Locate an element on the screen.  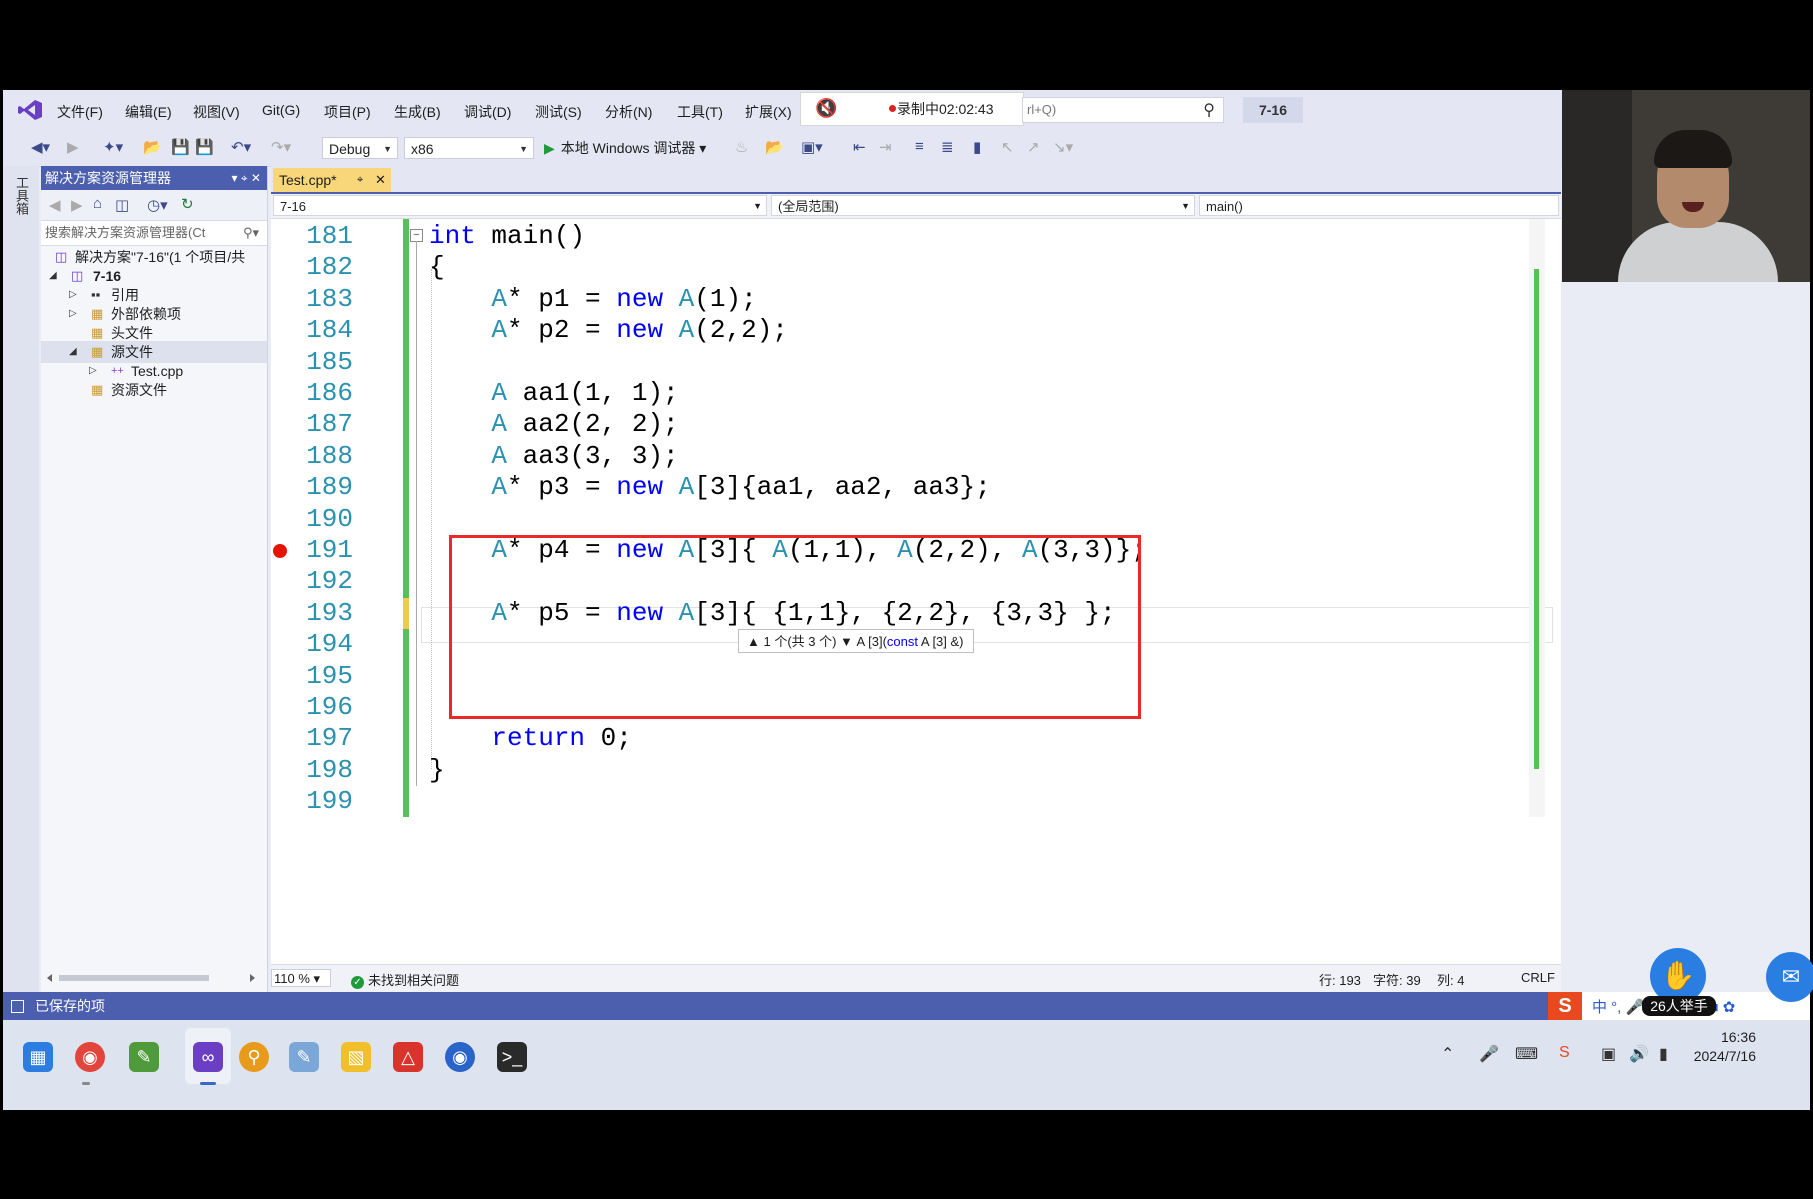
step-icon: ⇤ is located at coordinates (859, 147).